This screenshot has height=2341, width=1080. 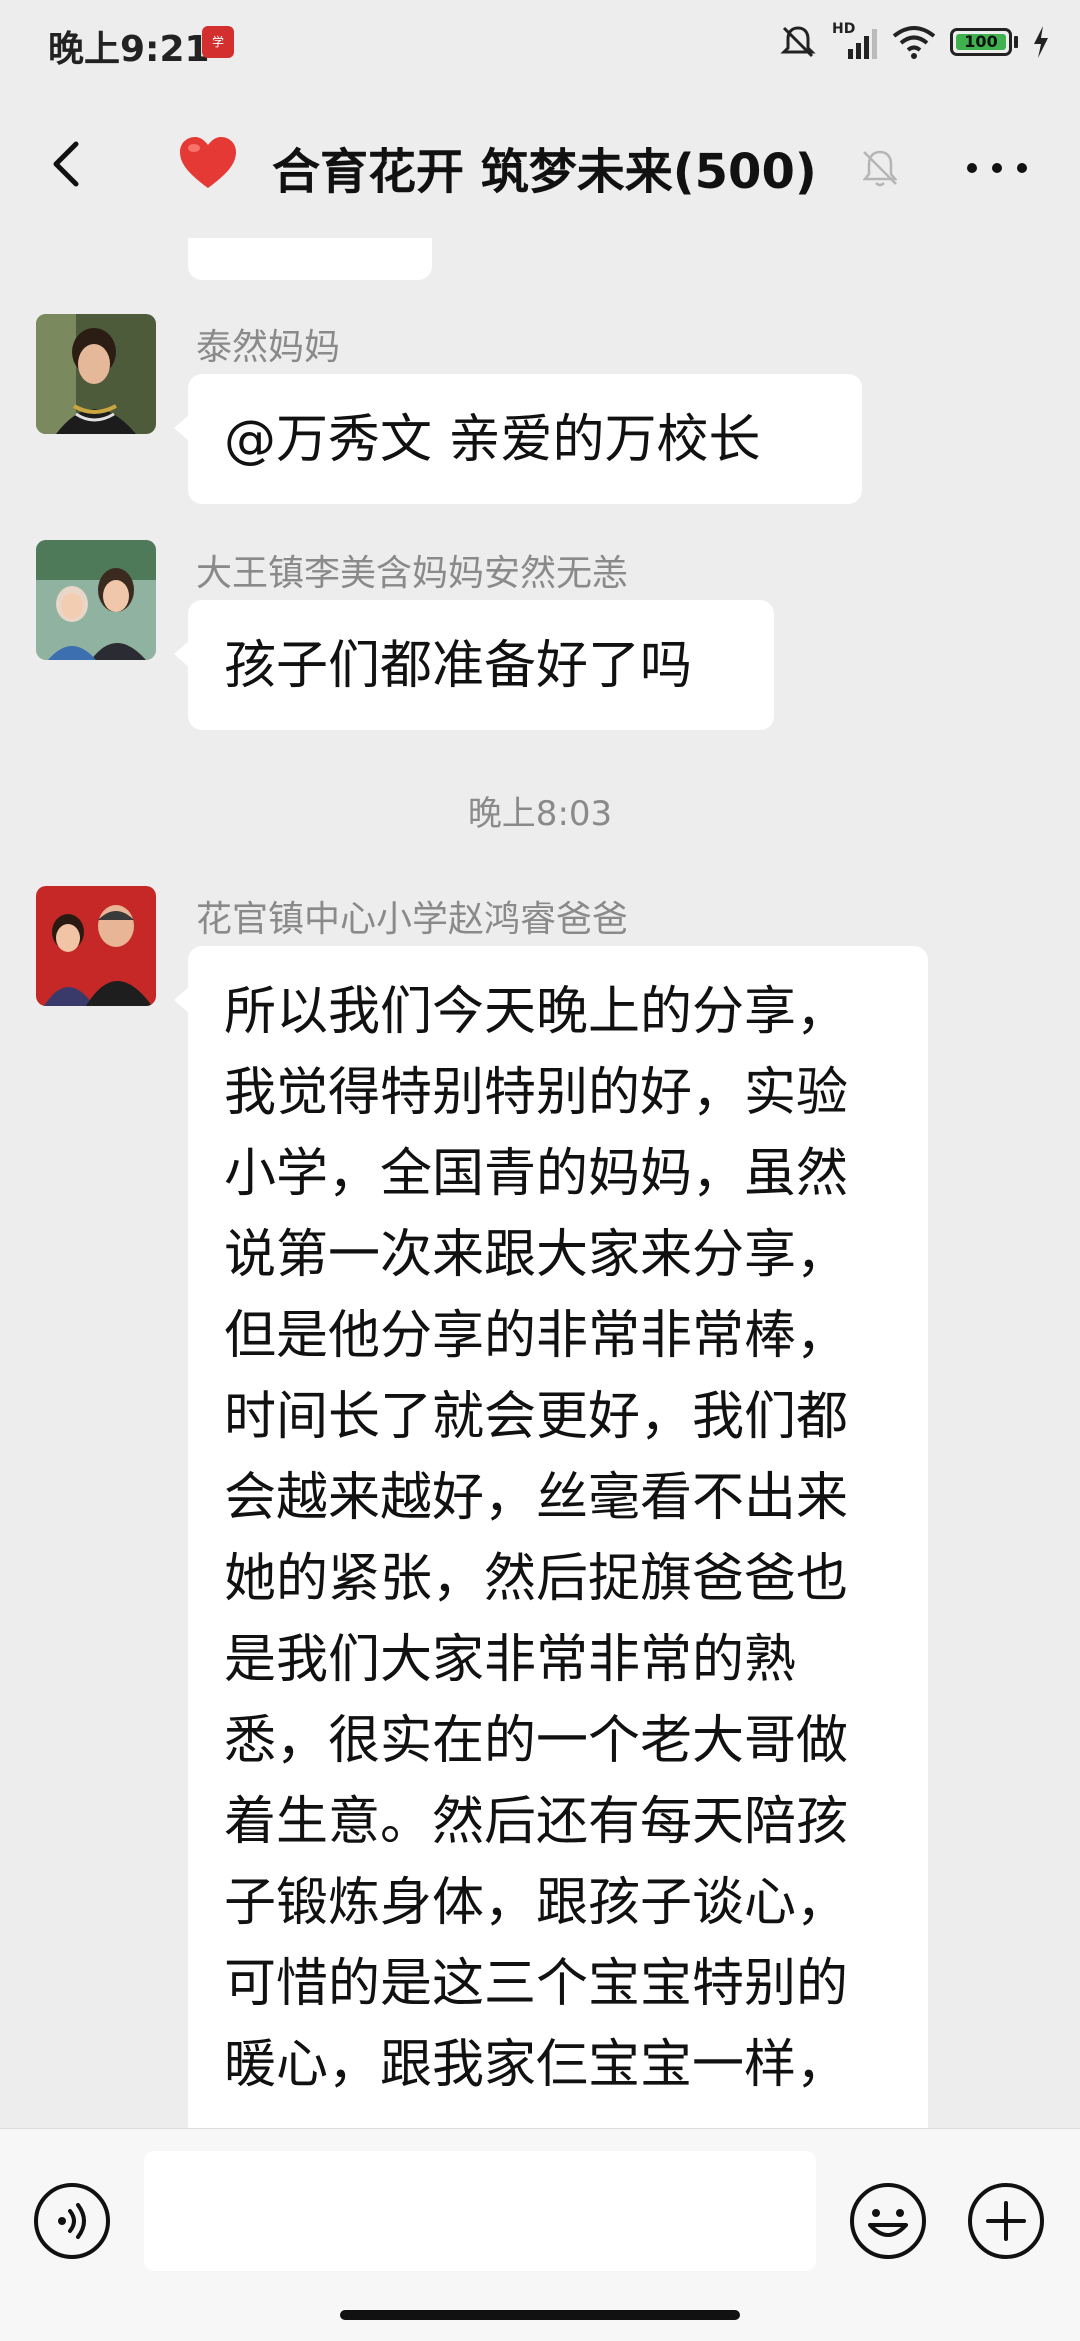 What do you see at coordinates (1016, 42) in the screenshot?
I see `battery-cap` at bounding box center [1016, 42].